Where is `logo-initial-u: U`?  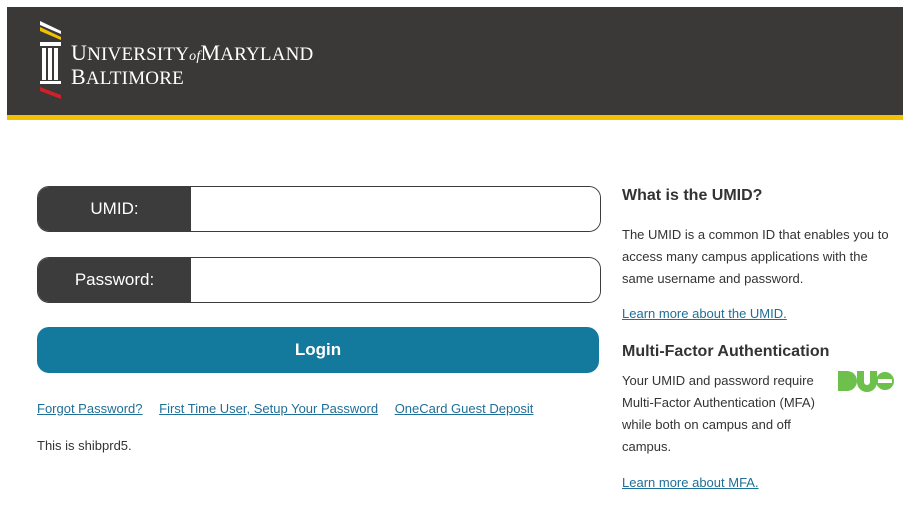 logo-initial-u: U is located at coordinates (79, 52).